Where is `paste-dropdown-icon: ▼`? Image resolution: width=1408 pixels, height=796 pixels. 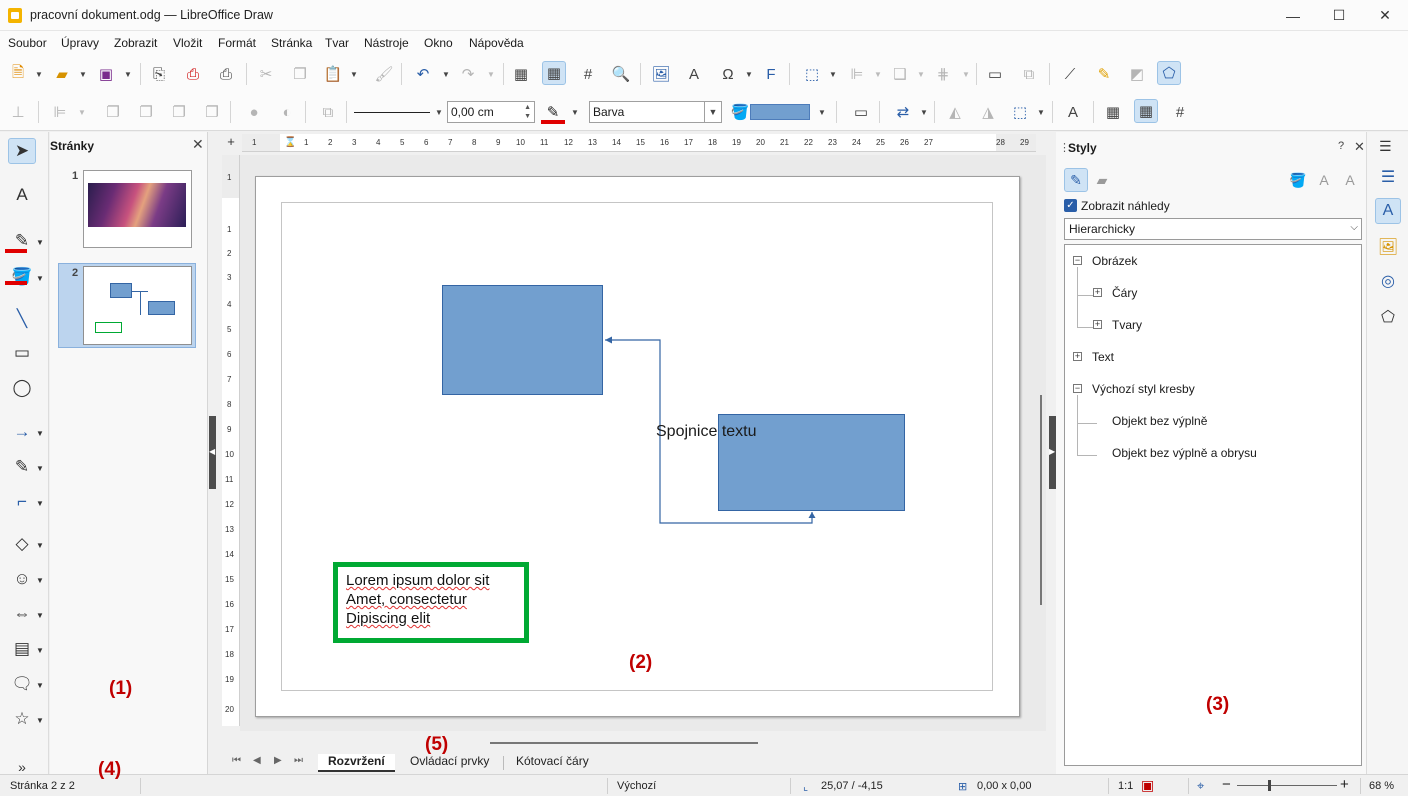
paste-dropdown-icon: ▼ is located at coordinates (354, 74).